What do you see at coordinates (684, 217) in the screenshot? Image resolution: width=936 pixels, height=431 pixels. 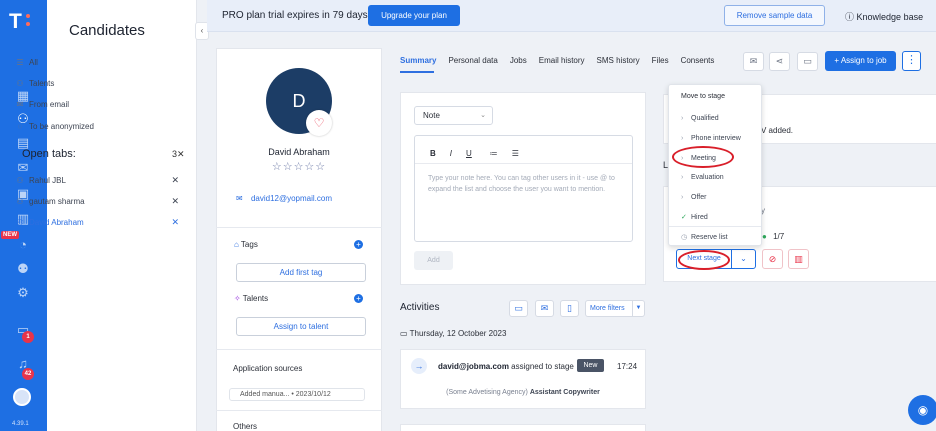 I see `check-icon: ✓` at bounding box center [684, 217].